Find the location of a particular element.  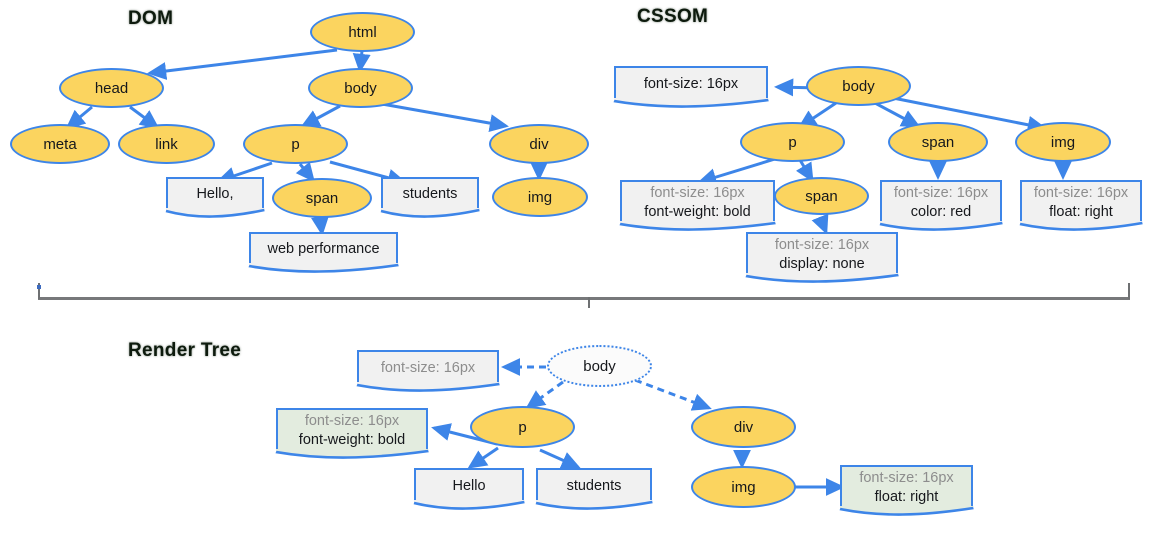

box-line-2: color: red is located at coordinates (941, 211).